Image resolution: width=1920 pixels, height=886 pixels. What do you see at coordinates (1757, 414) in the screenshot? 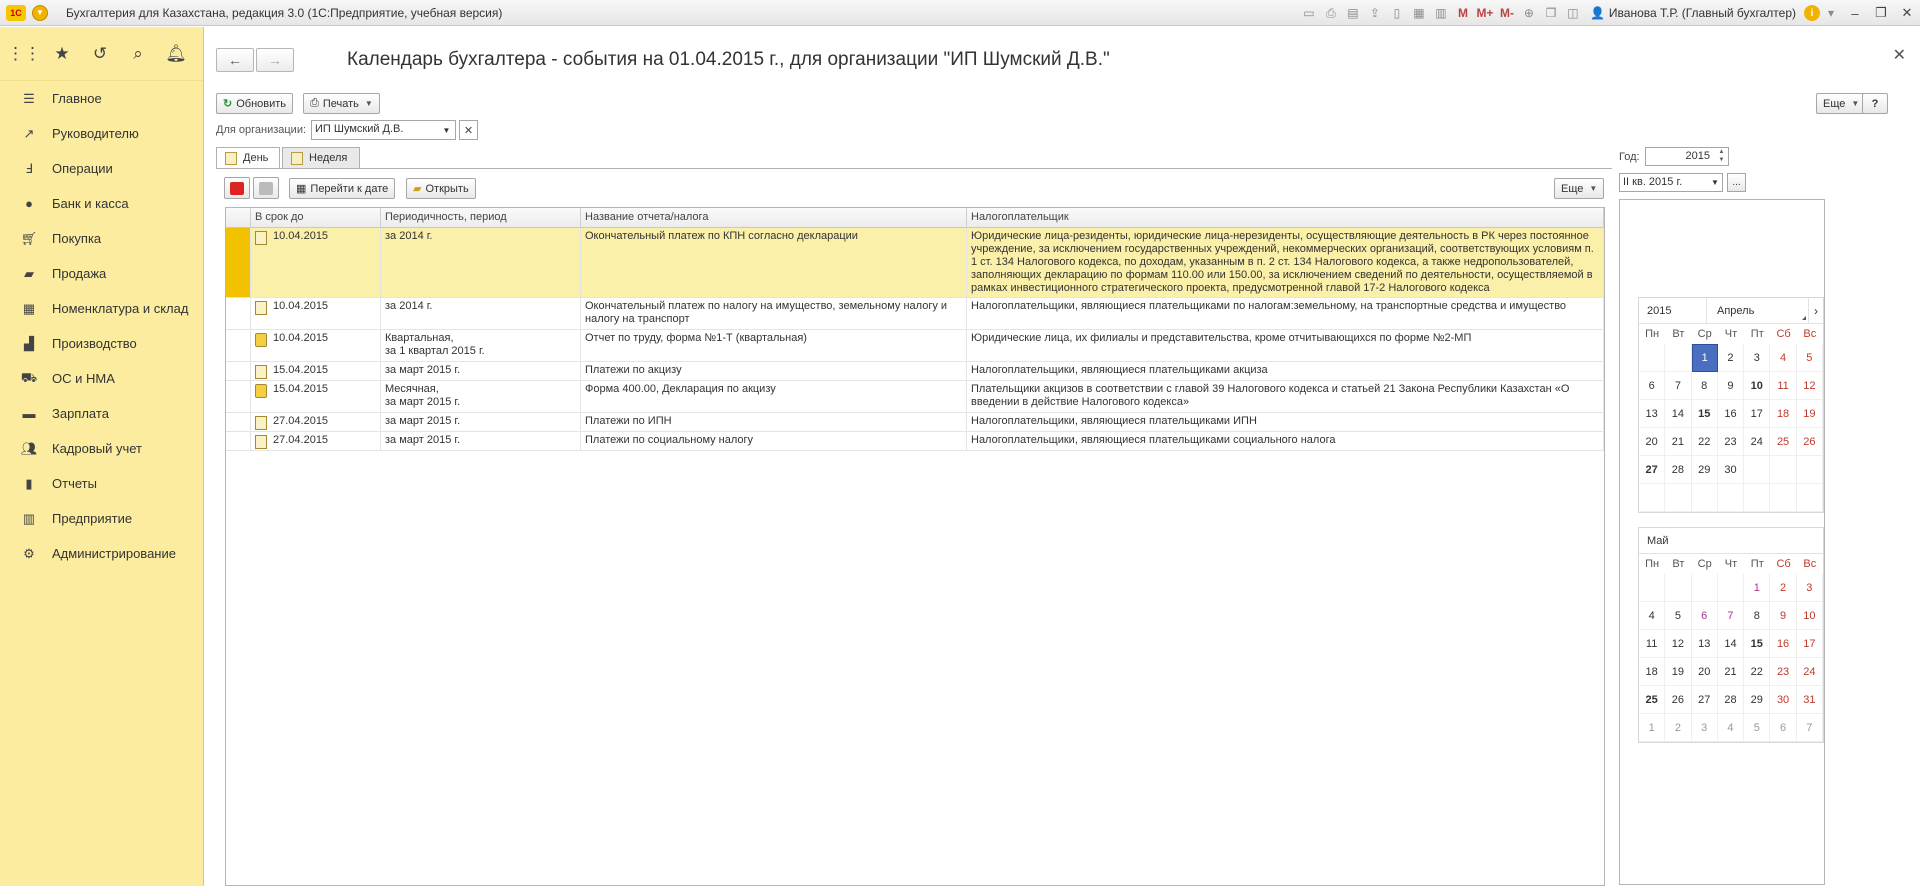
I see `calendar-day: 17` at bounding box center [1757, 414].